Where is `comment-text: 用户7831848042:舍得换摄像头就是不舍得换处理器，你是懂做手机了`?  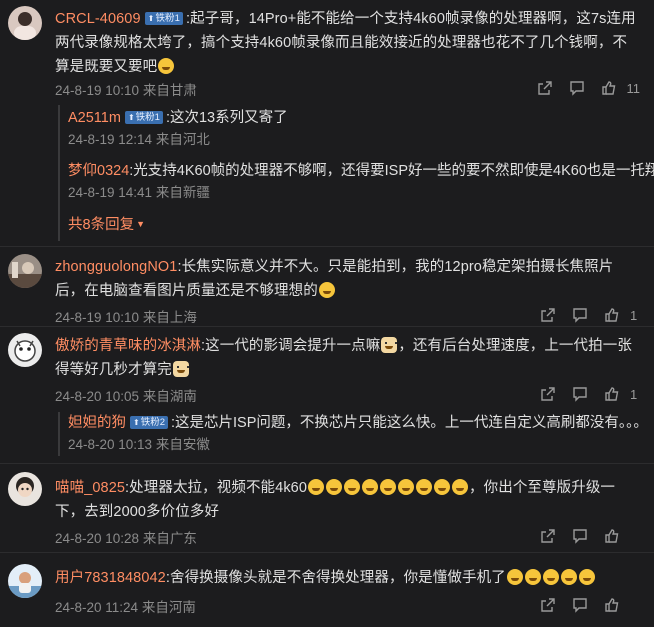
comment-text: 用户7831848042:舍得换摄像头就是不舍得换处理器，你是懂做手机了 is located at coordinates (345, 578).